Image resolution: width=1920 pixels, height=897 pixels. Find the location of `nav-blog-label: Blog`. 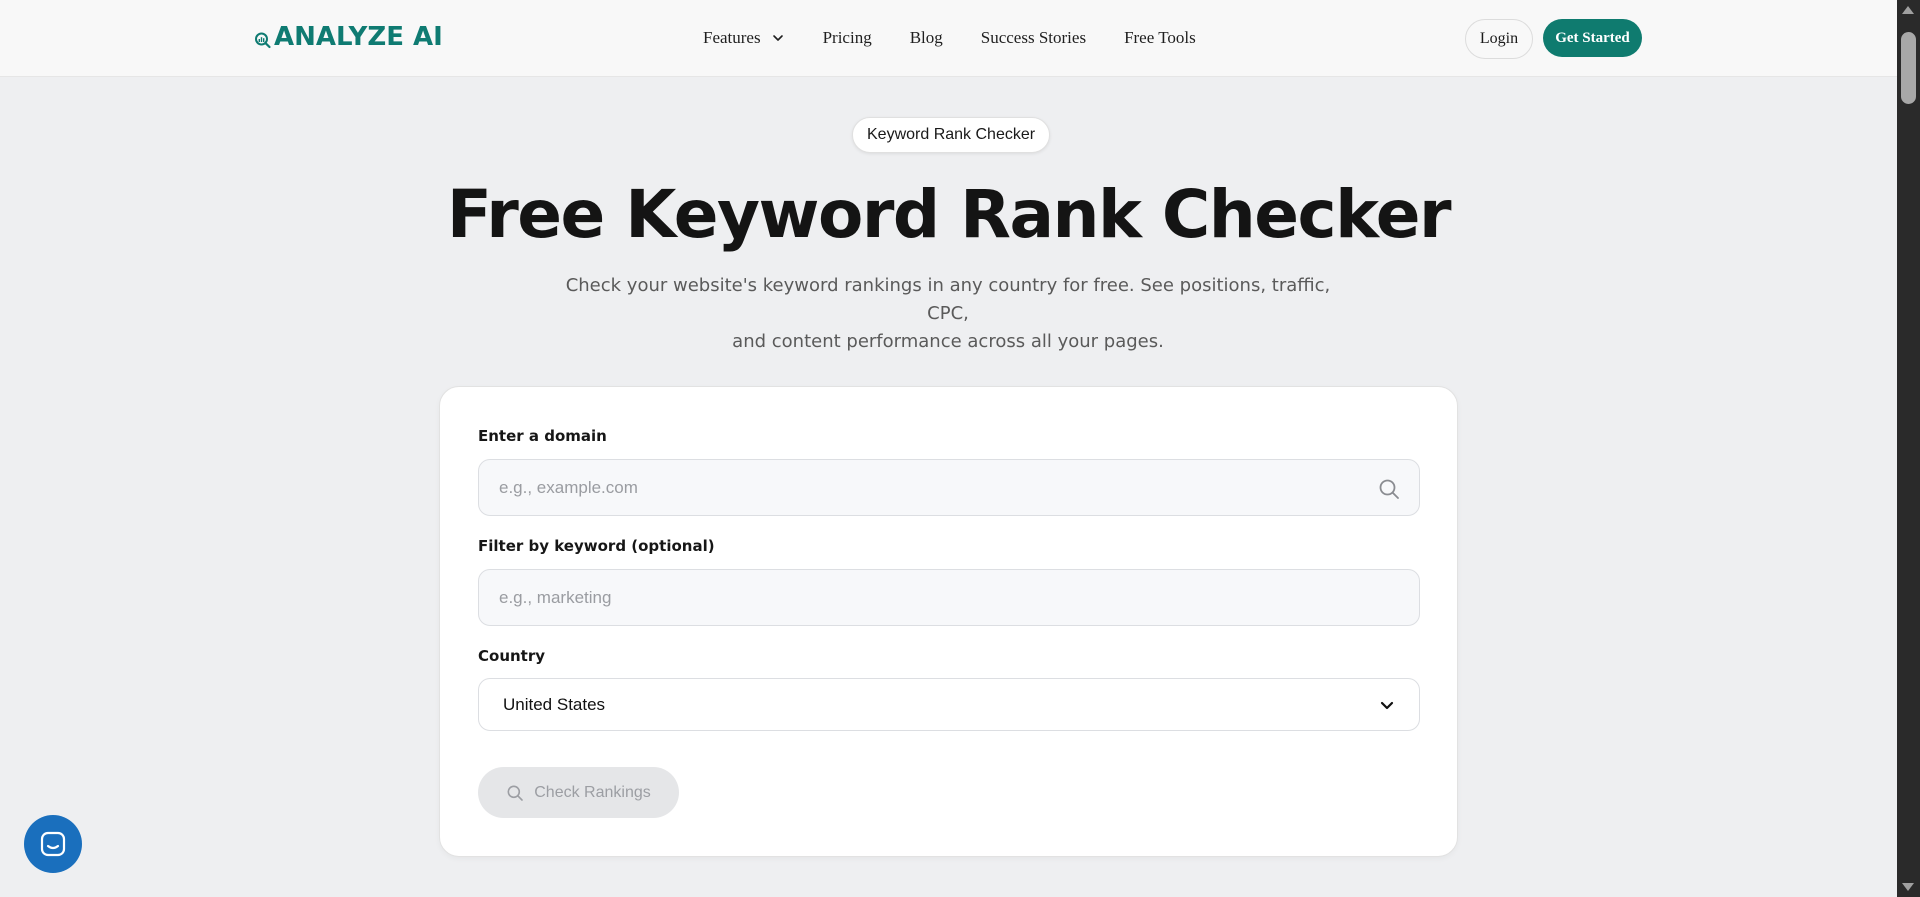

nav-blog-label: Blog is located at coordinates (926, 37).